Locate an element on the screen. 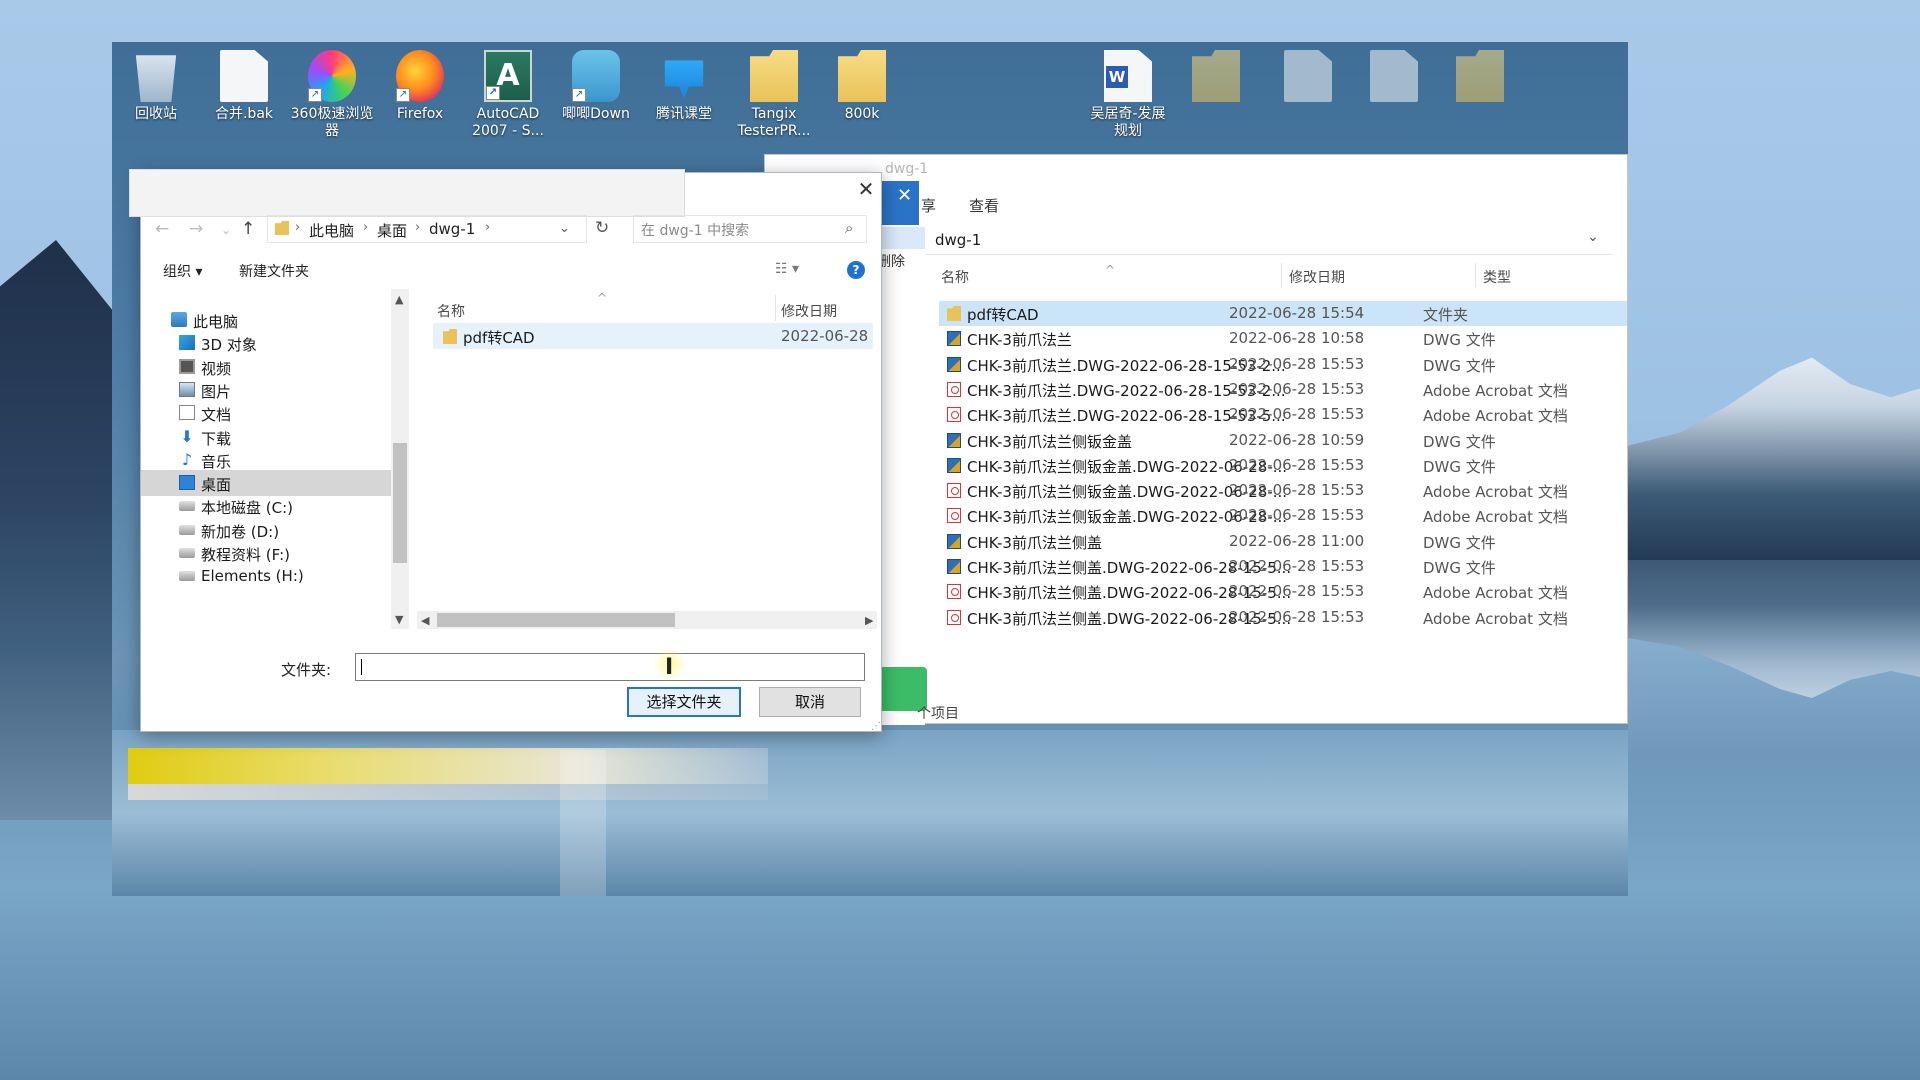 The image size is (1920, 1080). background-glow-lower is located at coordinates (448, 792).